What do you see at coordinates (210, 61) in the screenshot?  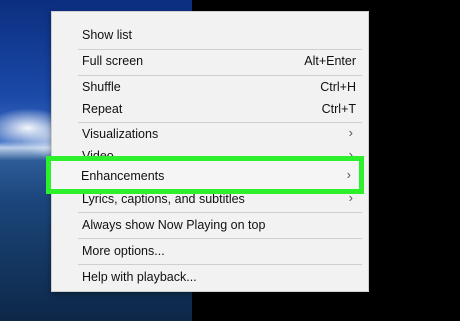 I see `menu-item-full-screen: Full screen Alt+Enter` at bounding box center [210, 61].